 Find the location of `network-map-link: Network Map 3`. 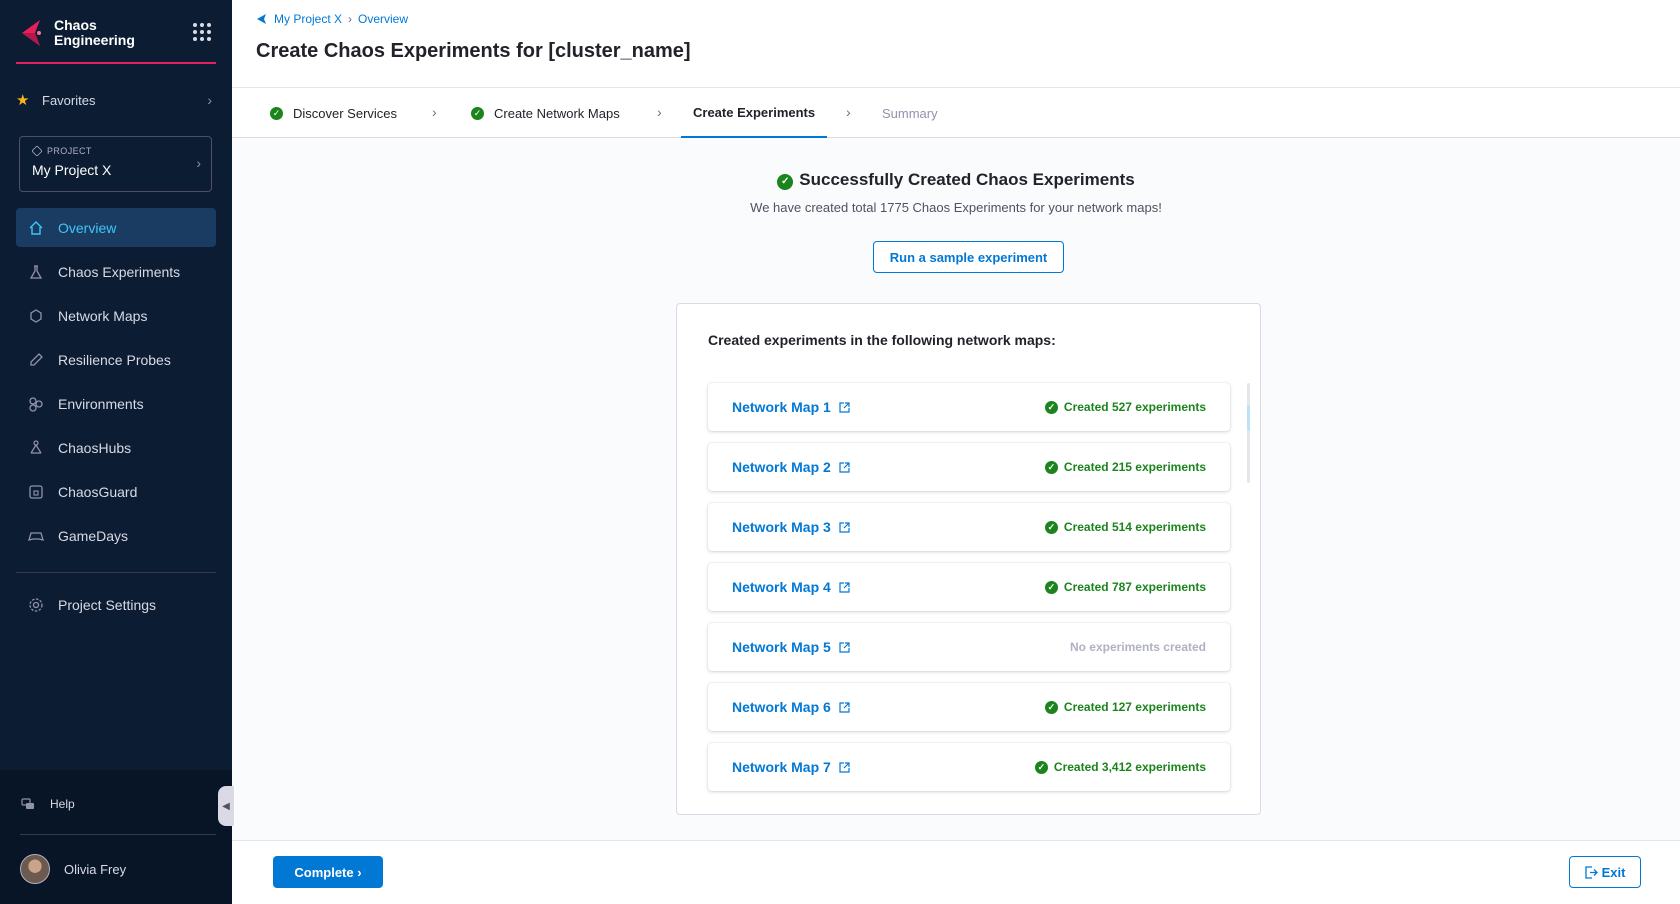

network-map-link: Network Map 3 is located at coordinates (791, 527).